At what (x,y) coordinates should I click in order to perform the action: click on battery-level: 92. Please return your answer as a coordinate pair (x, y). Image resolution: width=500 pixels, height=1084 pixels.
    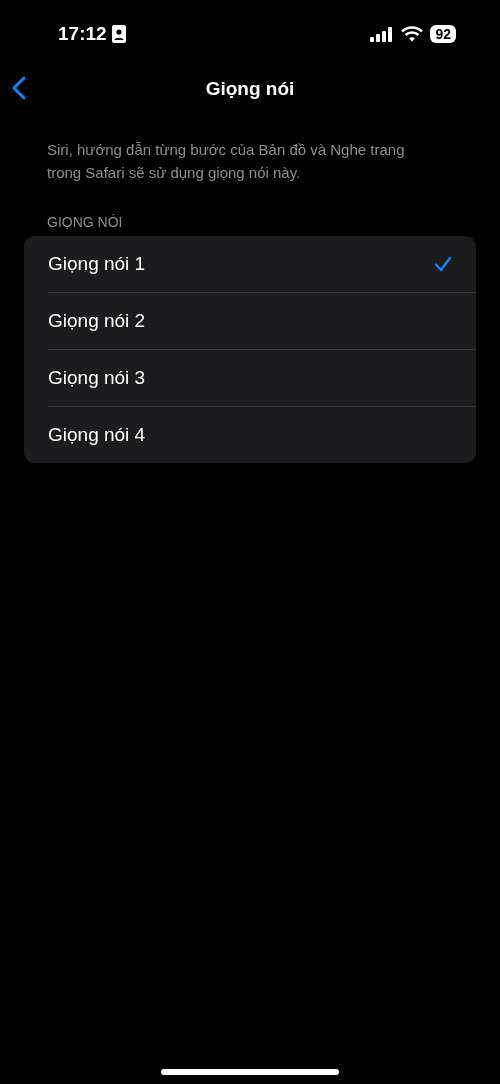
    Looking at the image, I should click on (443, 34).